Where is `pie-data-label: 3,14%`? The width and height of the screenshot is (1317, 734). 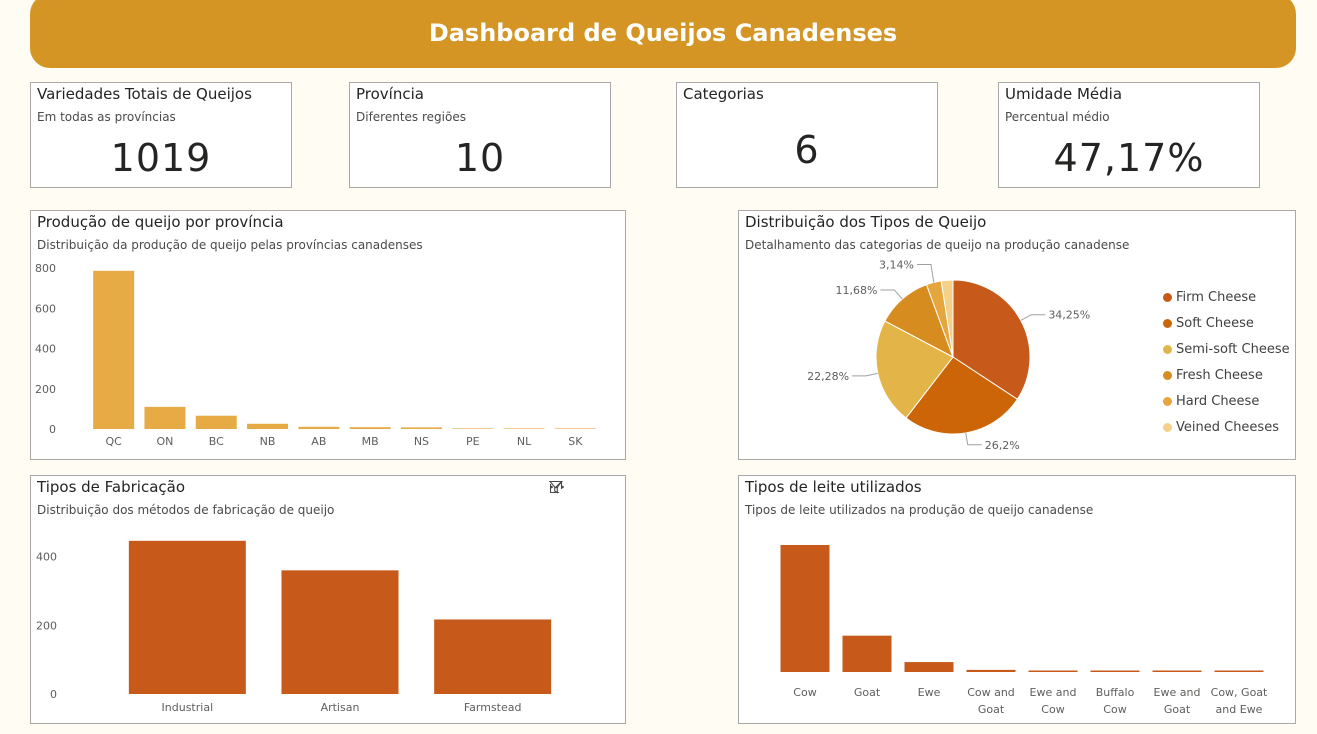 pie-data-label: 3,14% is located at coordinates (896, 264).